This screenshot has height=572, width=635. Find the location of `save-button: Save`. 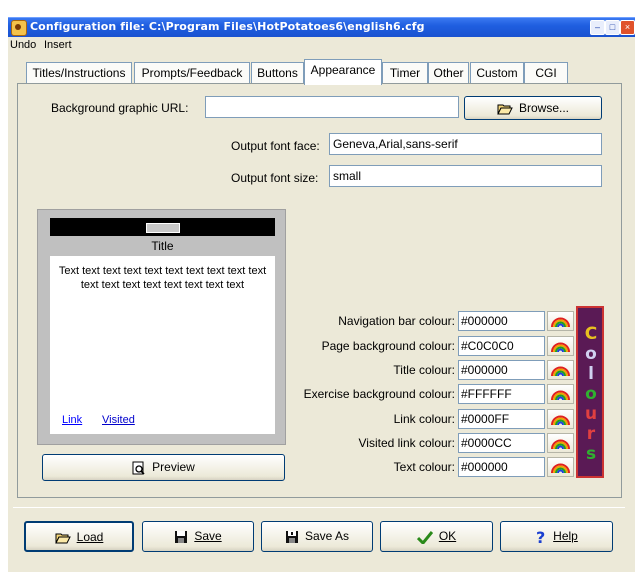

save-button: Save is located at coordinates (198, 536).